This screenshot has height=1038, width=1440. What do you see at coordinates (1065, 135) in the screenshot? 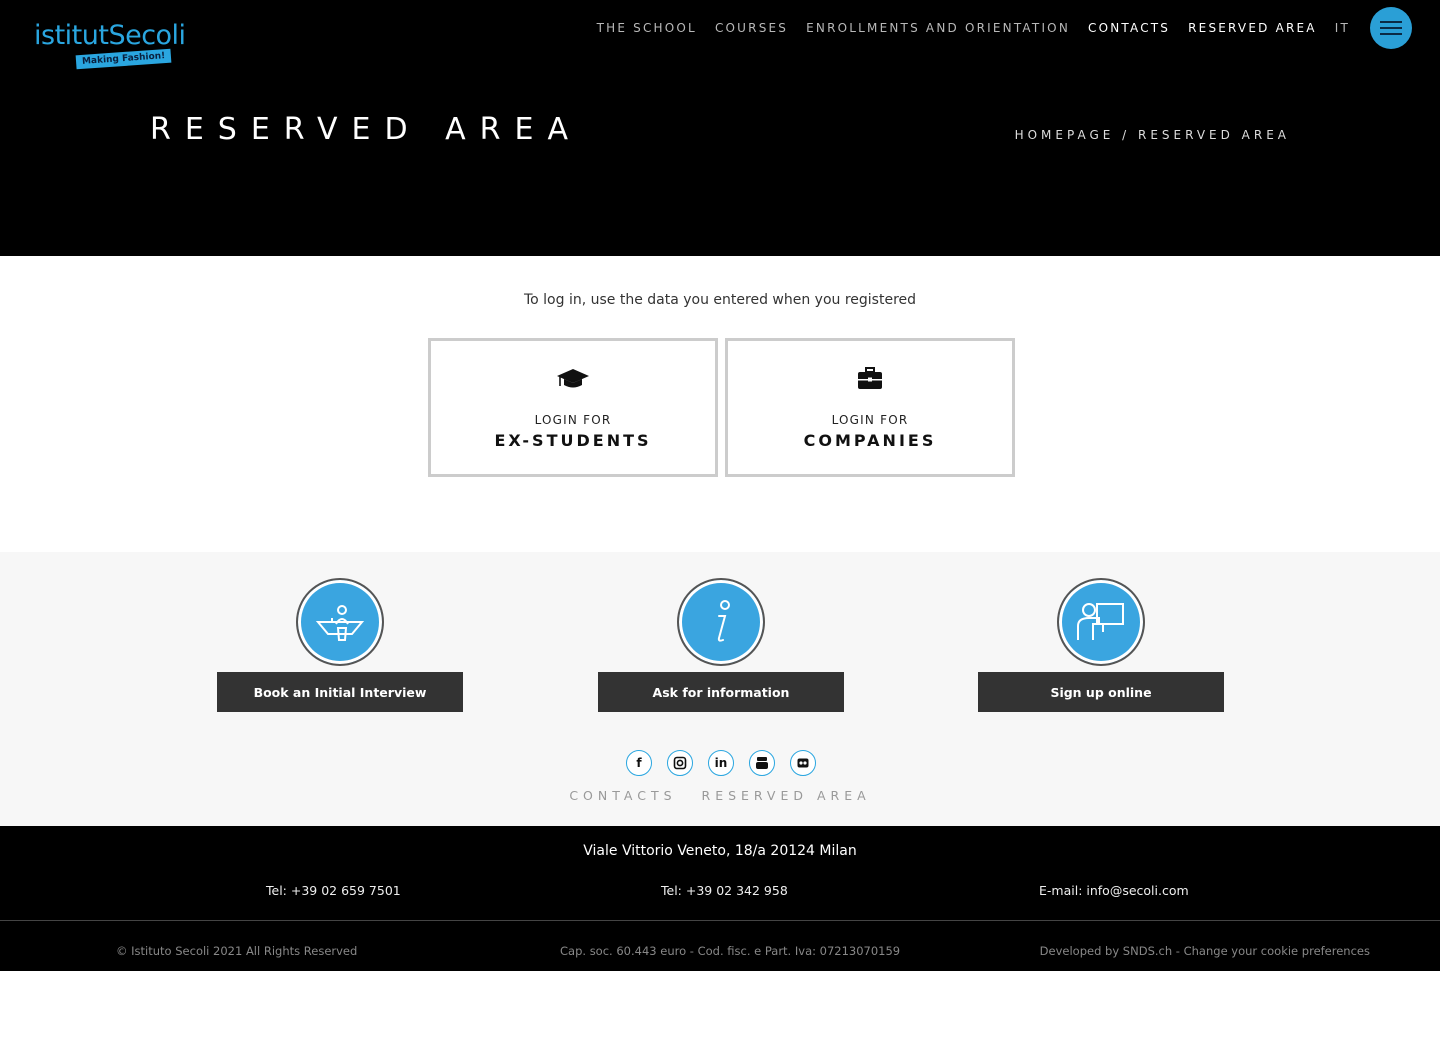
I see `breadcrumb-home: HOMEPAGE` at bounding box center [1065, 135].